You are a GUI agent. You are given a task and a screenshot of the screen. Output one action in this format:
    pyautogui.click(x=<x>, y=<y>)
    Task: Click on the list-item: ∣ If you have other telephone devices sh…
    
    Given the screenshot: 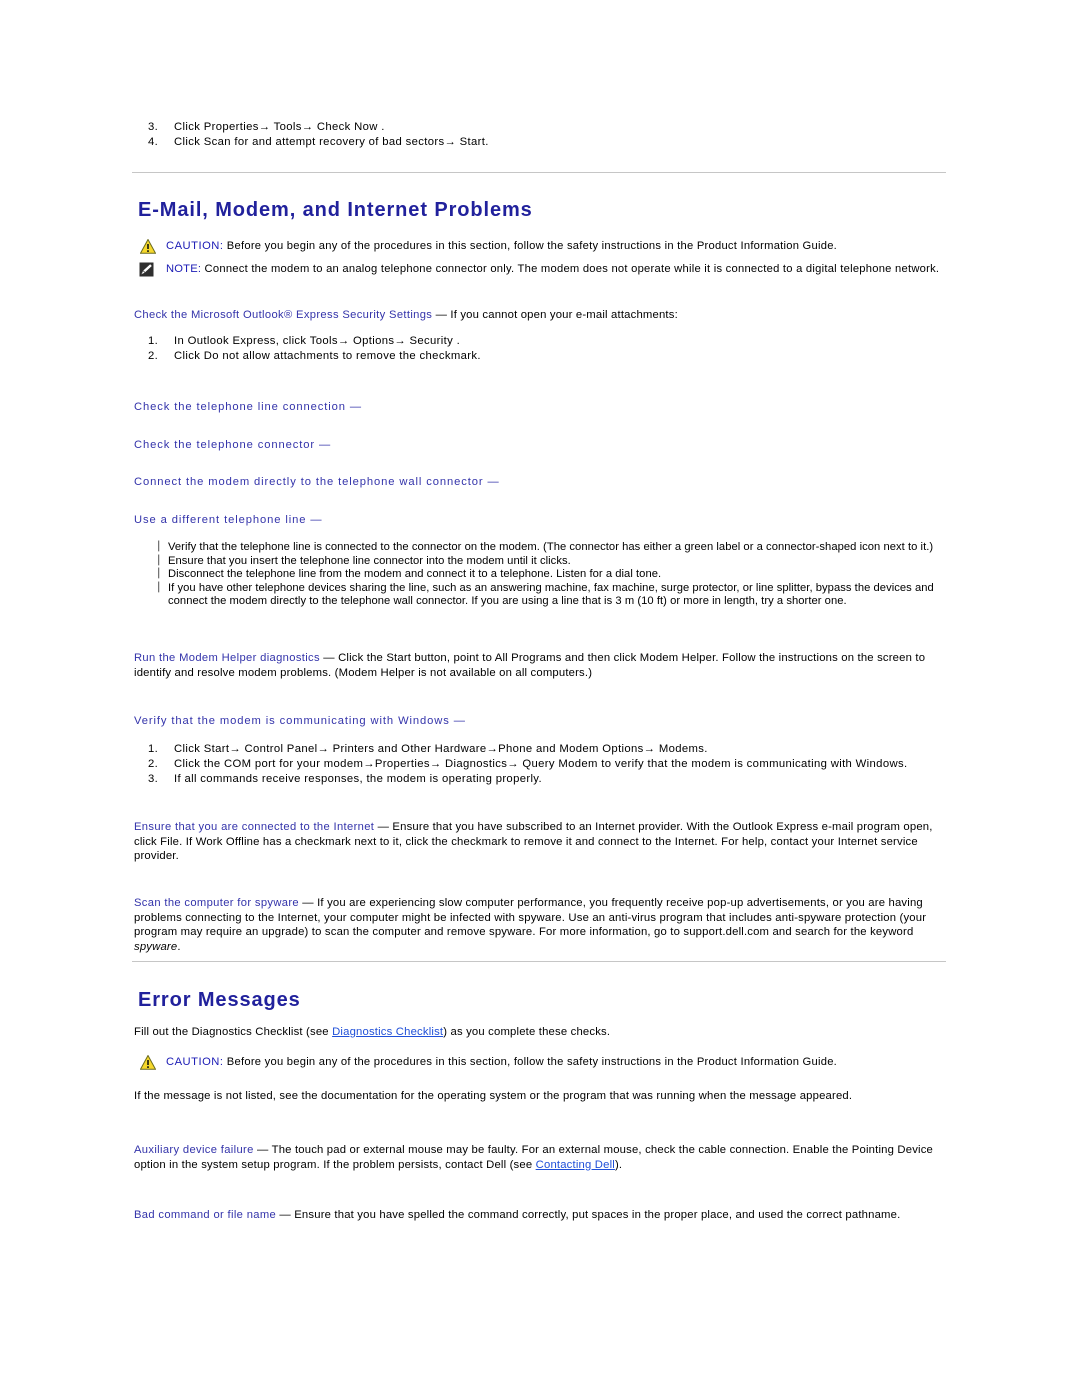 What is the action you would take?
    pyautogui.click(x=543, y=594)
    